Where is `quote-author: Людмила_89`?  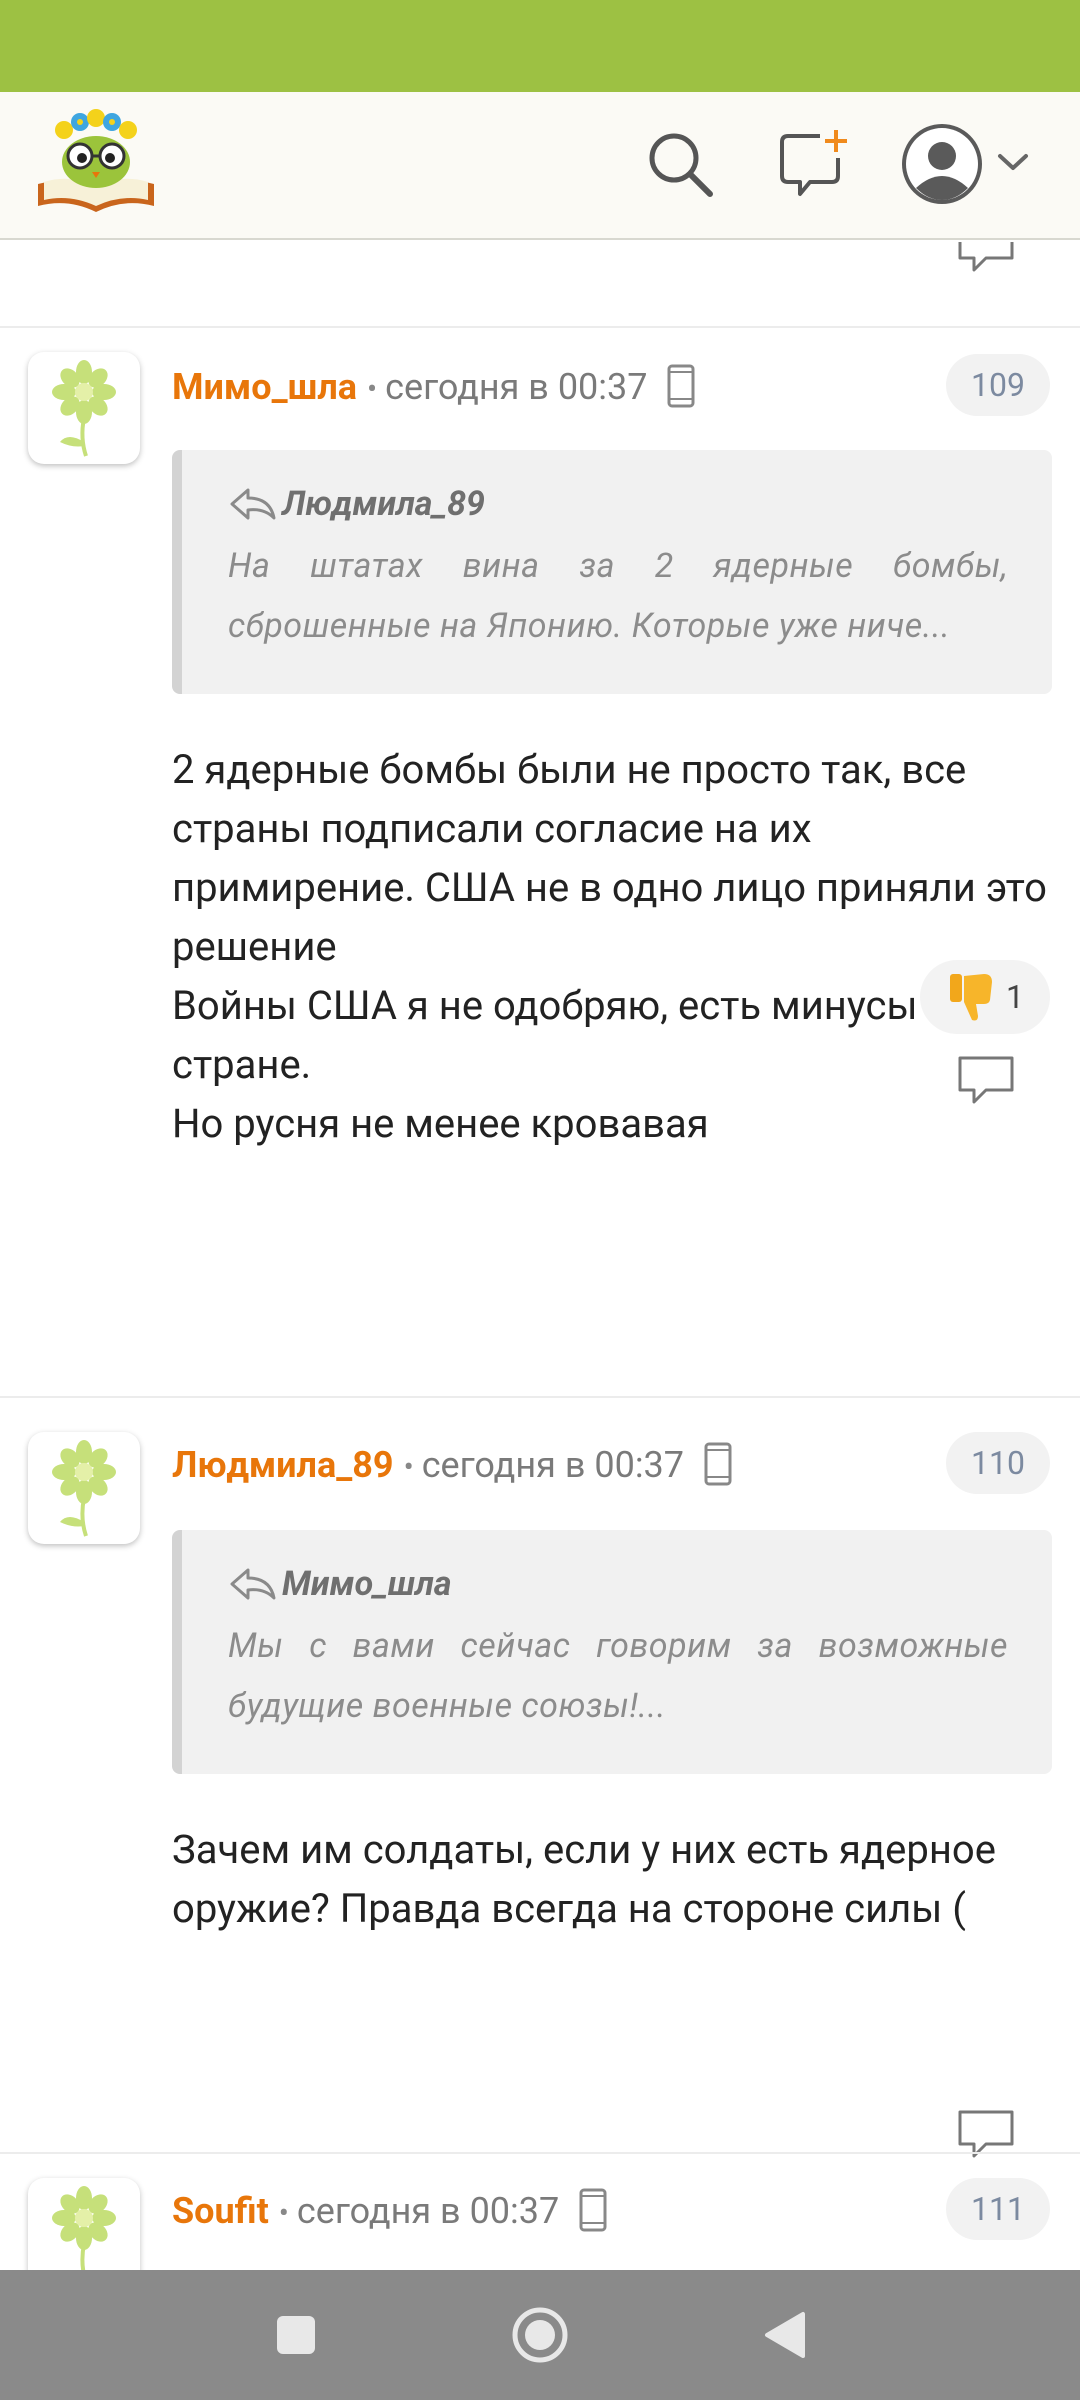
quote-author: Людмила_89 is located at coordinates (383, 504).